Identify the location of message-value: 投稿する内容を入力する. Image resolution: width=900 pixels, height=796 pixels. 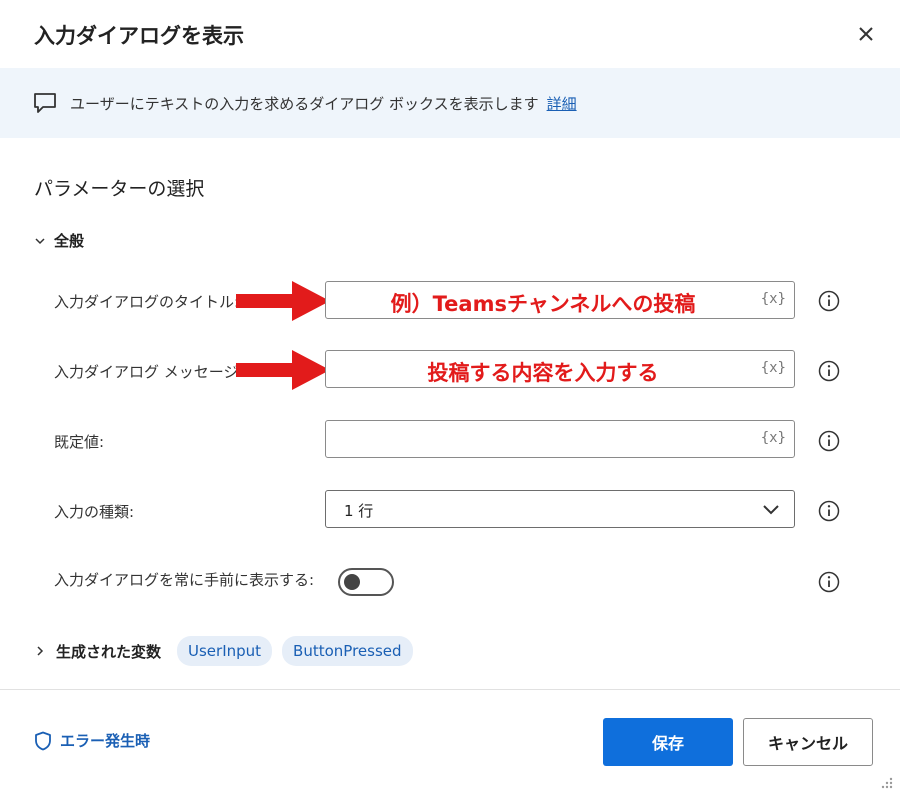
(543, 373).